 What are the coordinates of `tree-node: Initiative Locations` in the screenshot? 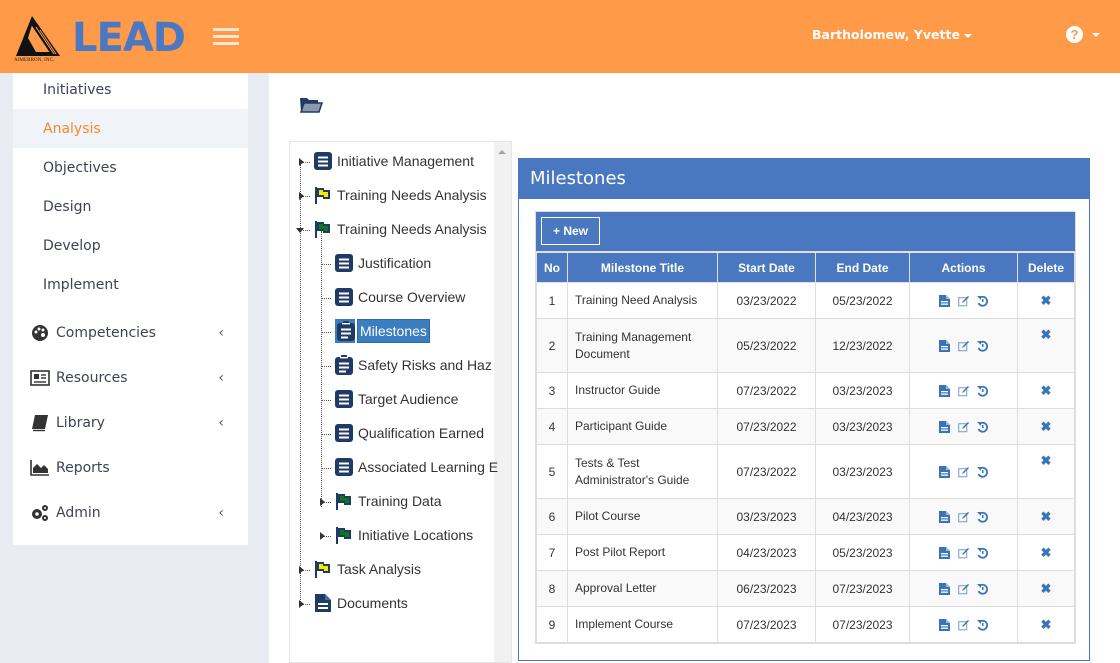 It's located at (405, 535).